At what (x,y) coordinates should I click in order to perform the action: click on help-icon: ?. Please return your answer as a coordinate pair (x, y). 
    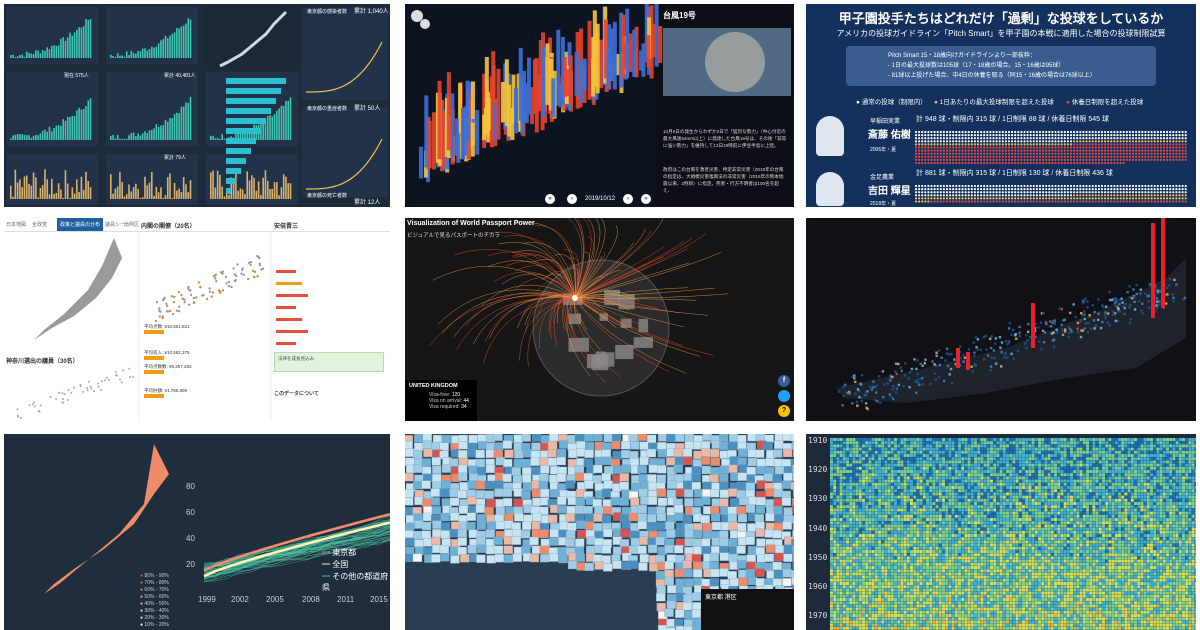
    Looking at the image, I should click on (784, 411).